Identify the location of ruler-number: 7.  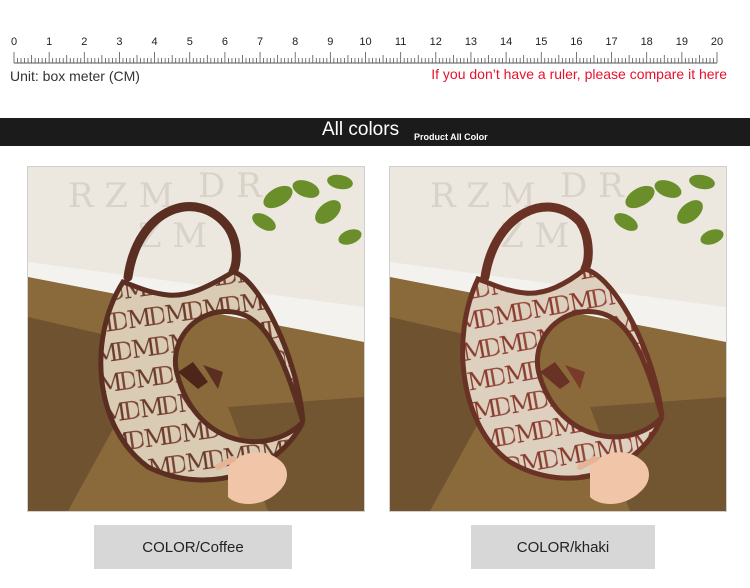
(260, 42).